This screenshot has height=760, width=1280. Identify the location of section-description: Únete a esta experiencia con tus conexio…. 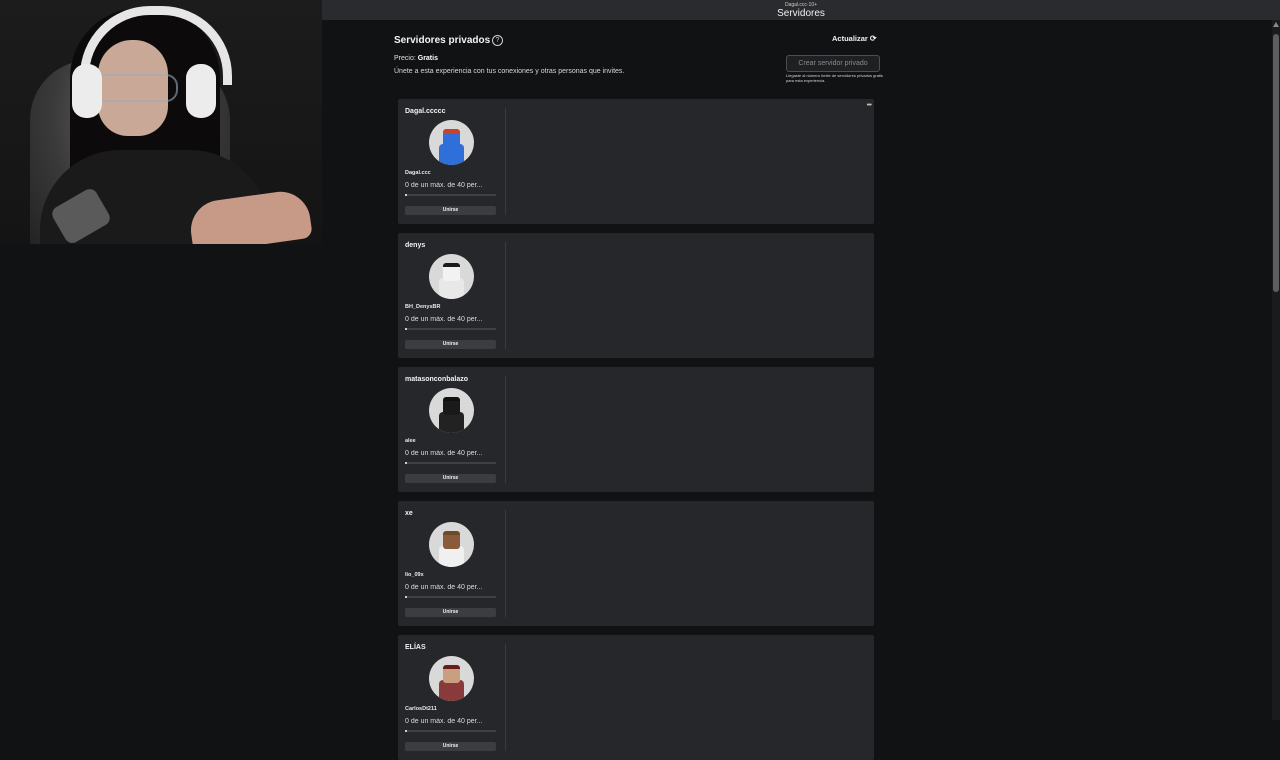
(509, 71).